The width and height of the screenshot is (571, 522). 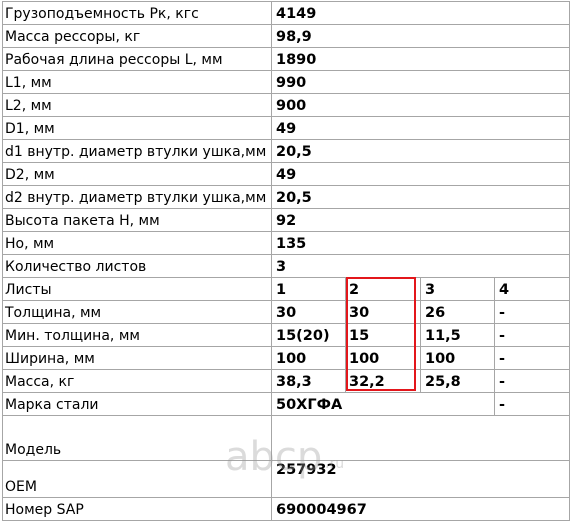 I want to click on spec-label: D2, мм, so click(x=30, y=175).